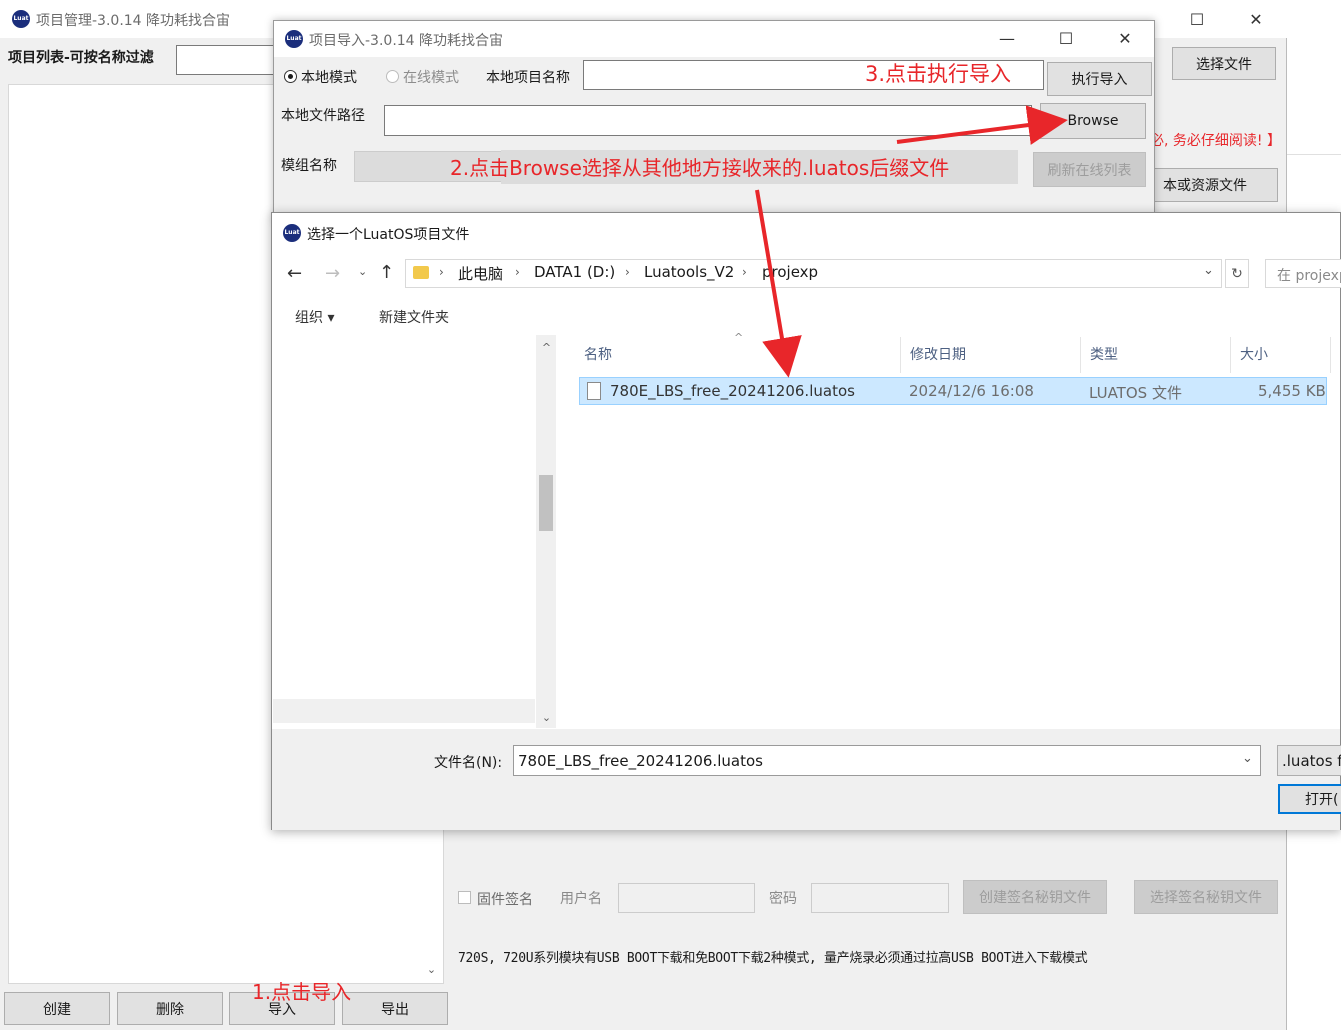  What do you see at coordinates (778, 283) in the screenshot?
I see `arrow-to-file` at bounding box center [778, 283].